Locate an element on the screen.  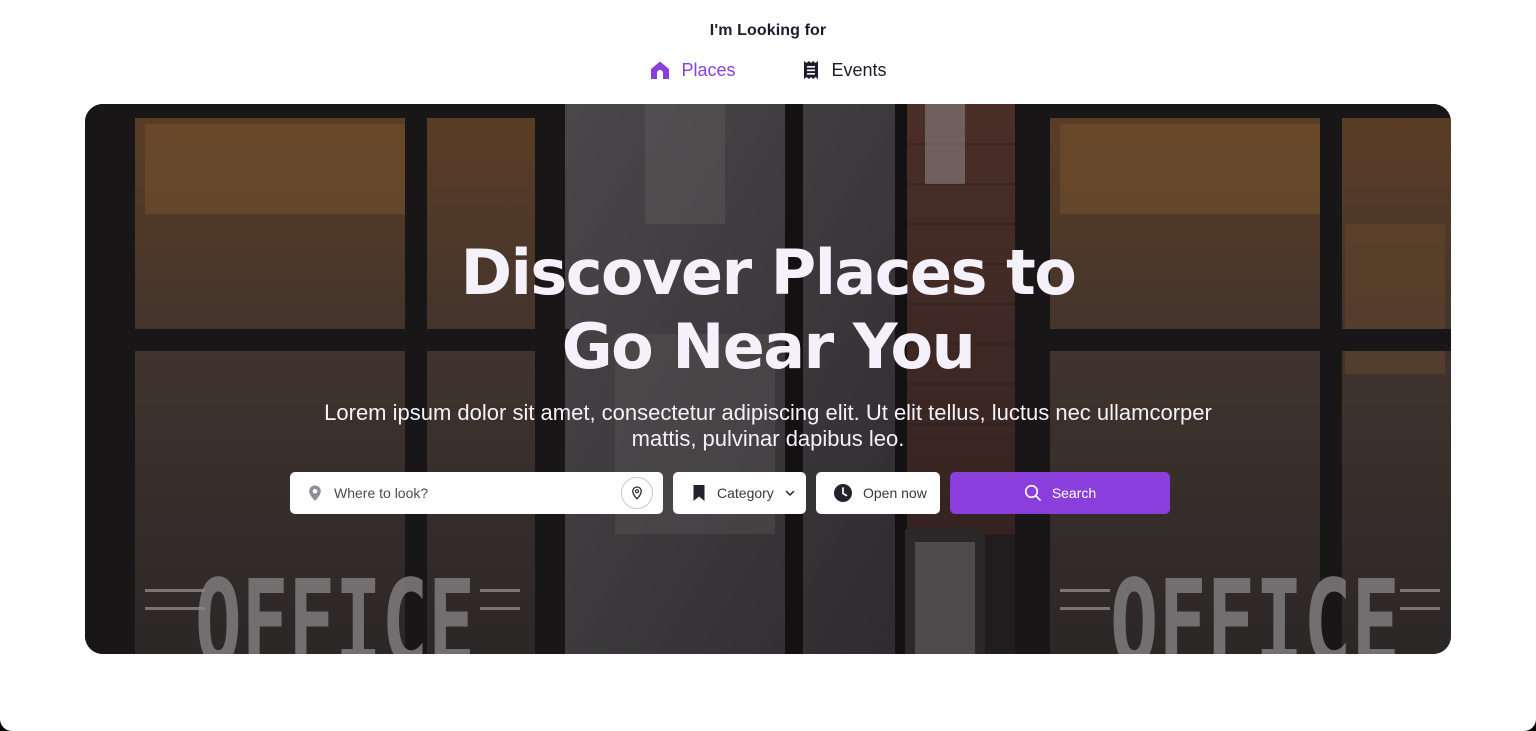
location-field: Where to look? is located at coordinates (476, 493).